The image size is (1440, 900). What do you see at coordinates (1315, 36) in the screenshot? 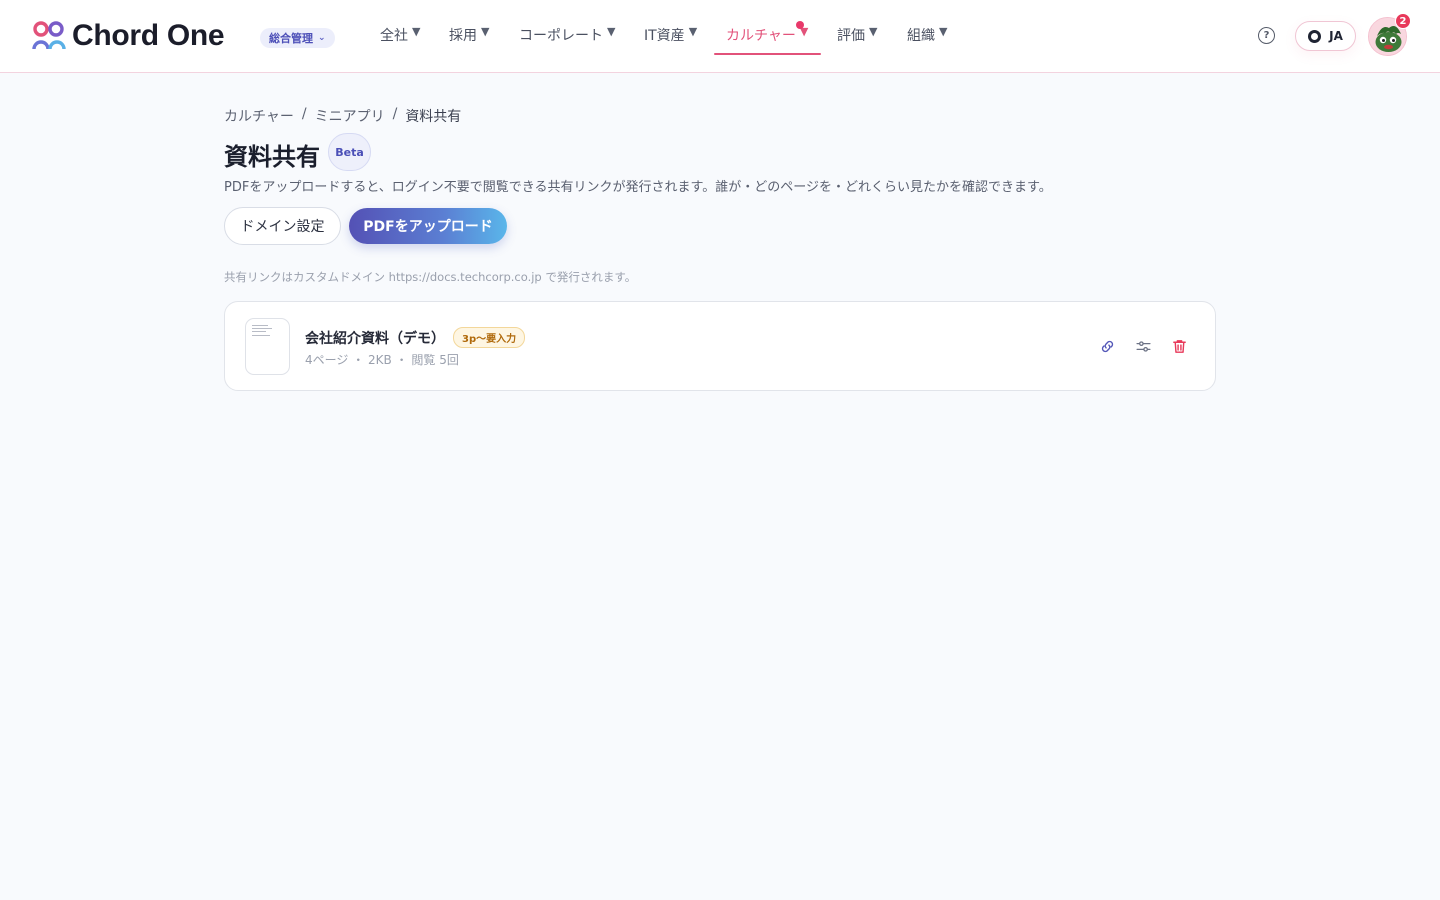
I see `globe-icon` at bounding box center [1315, 36].